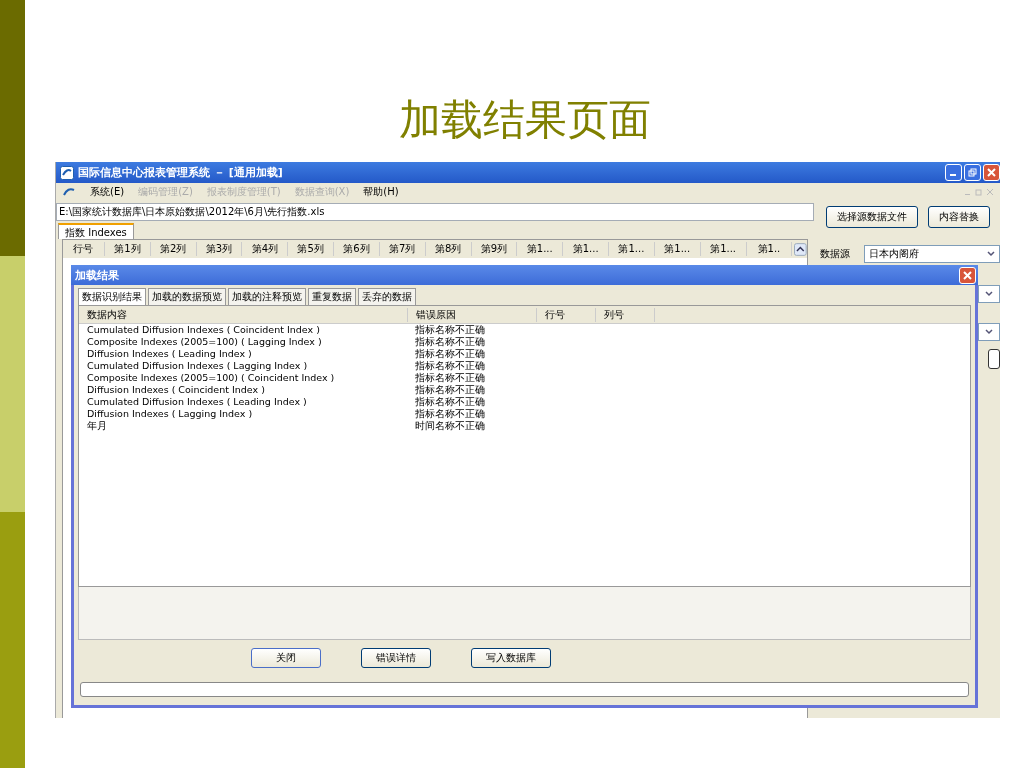  What do you see at coordinates (953, 172) in the screenshot?
I see `minimize-button` at bounding box center [953, 172].